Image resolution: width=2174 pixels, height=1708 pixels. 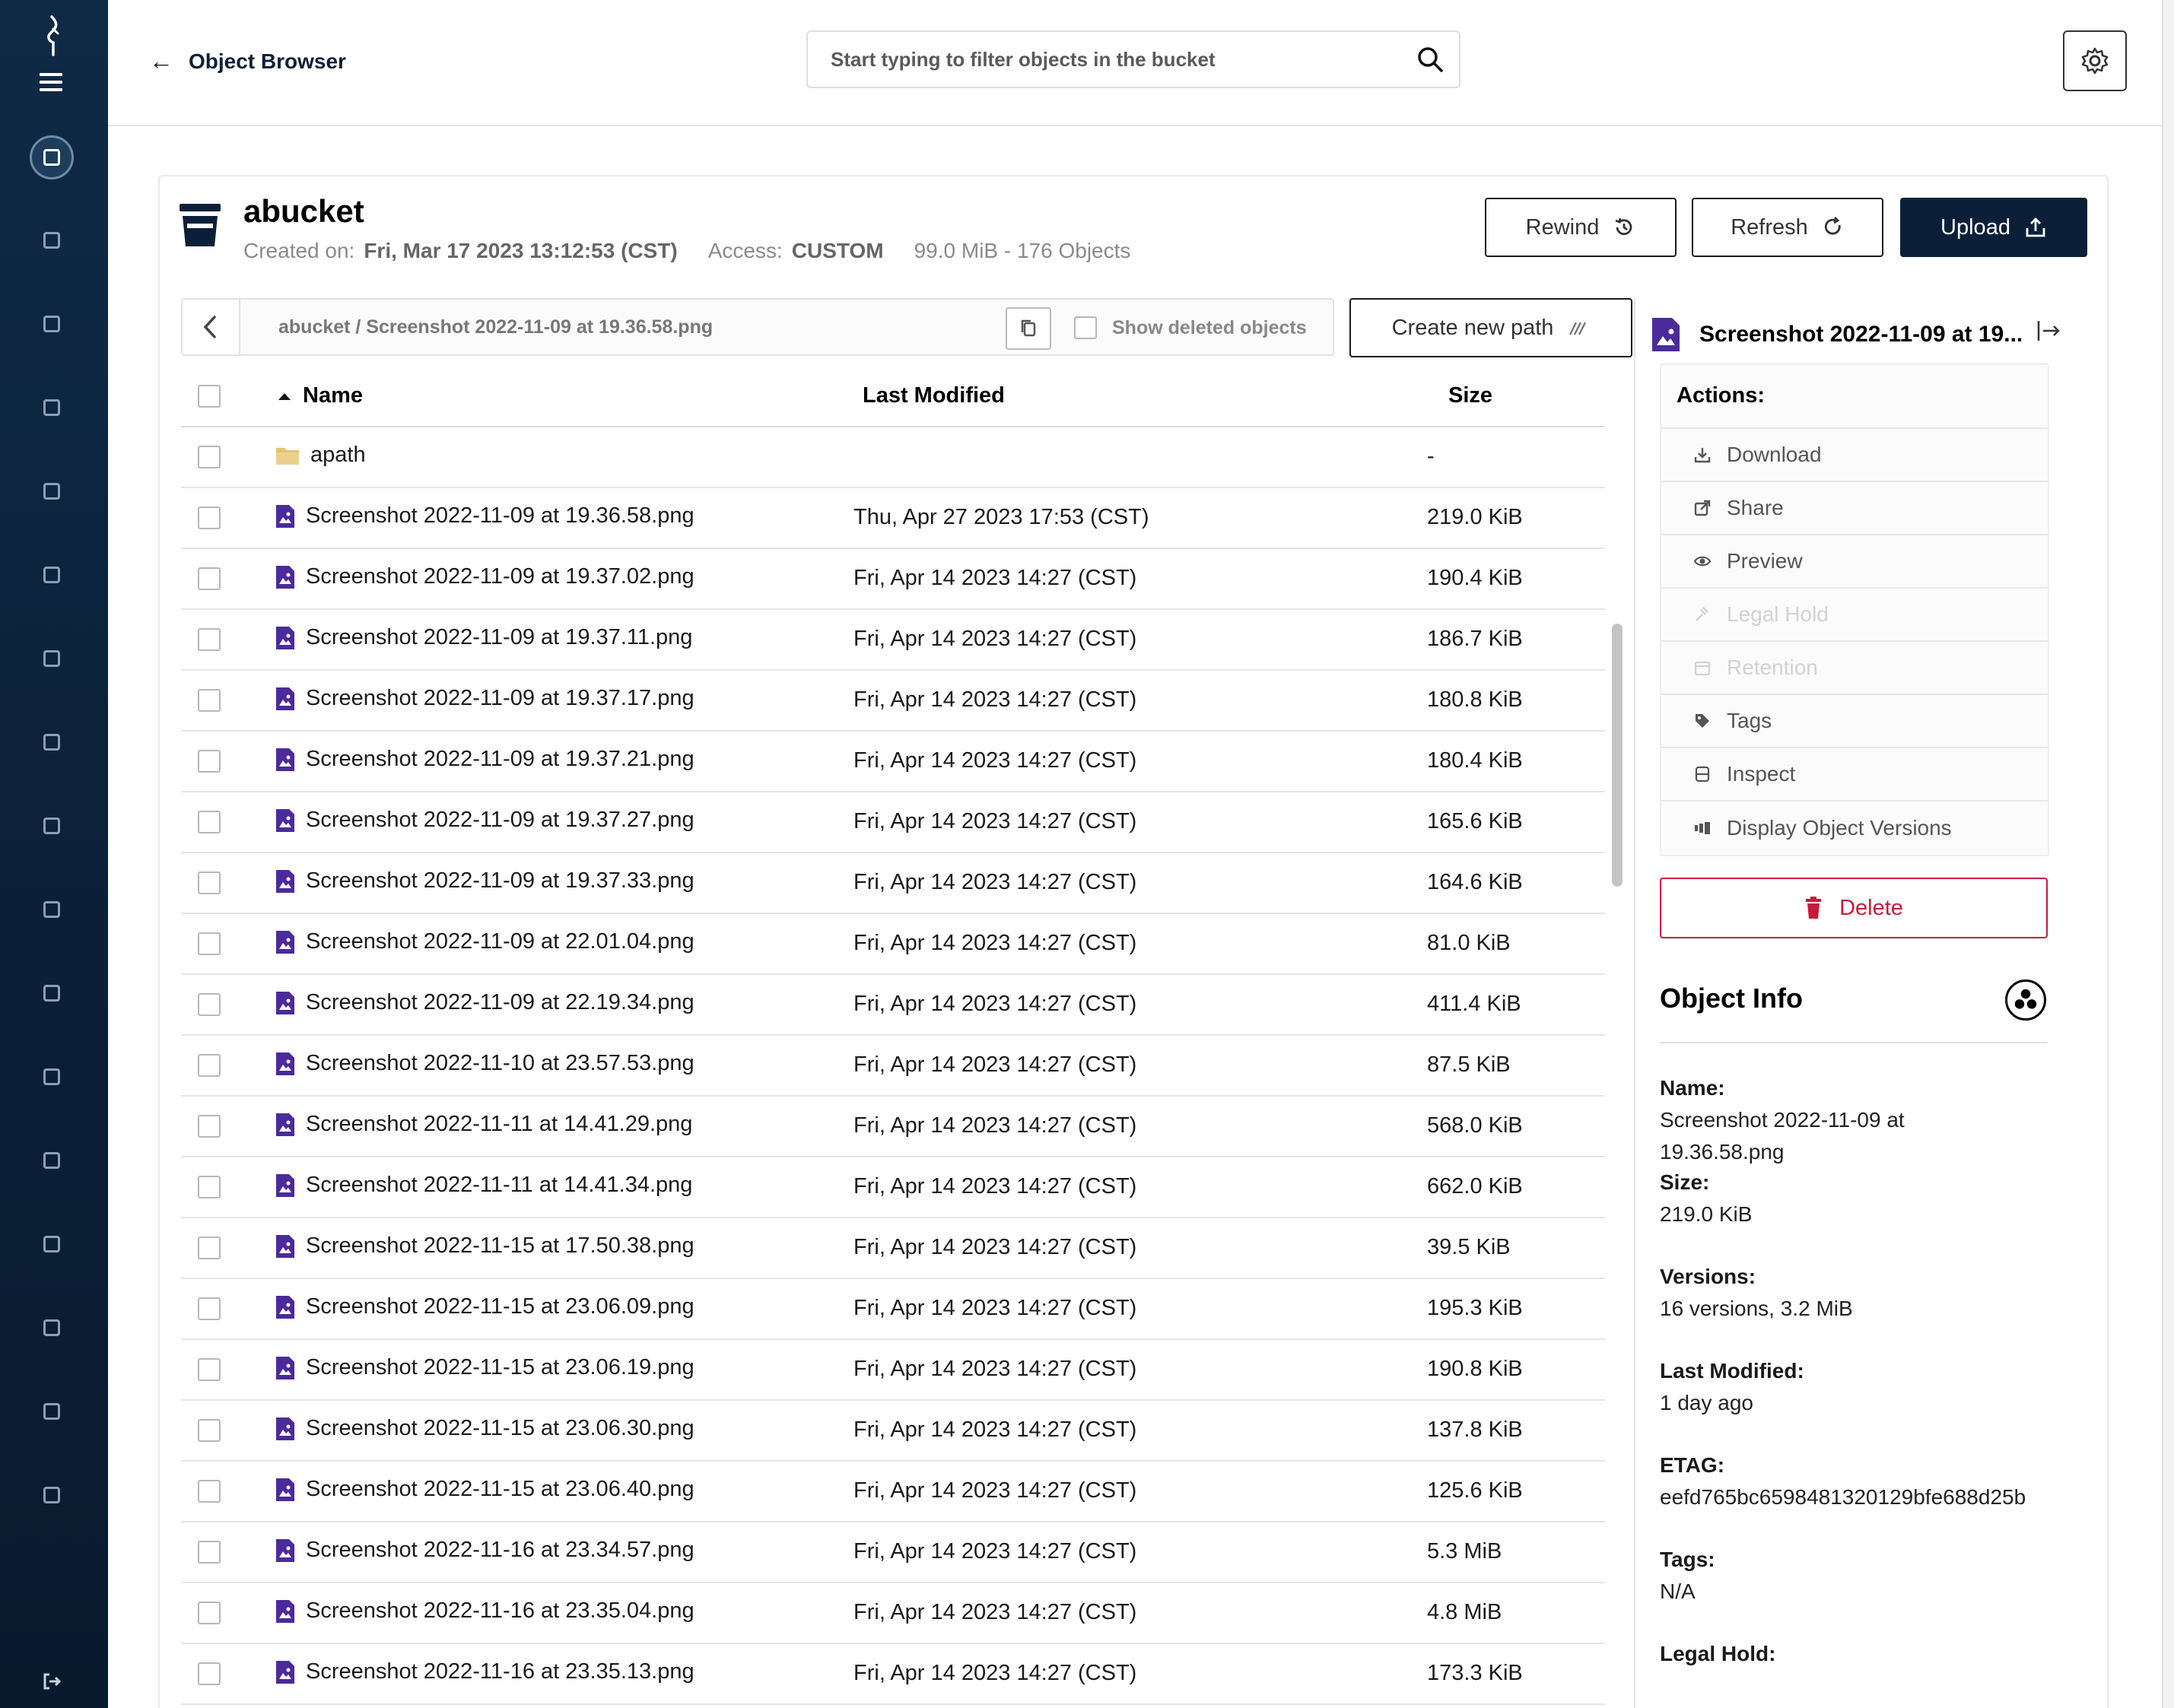 What do you see at coordinates (52, 909) in the screenshot?
I see `sidebar-item-replication` at bounding box center [52, 909].